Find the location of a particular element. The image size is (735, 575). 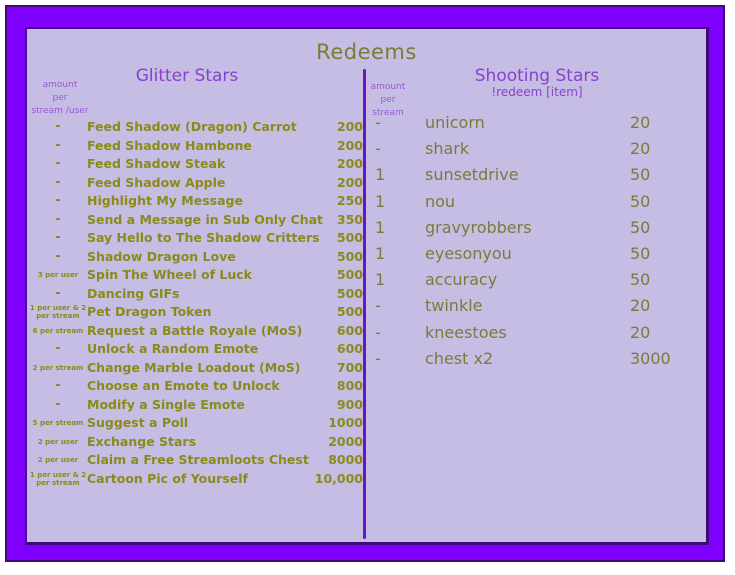

item-cost: 8000 is located at coordinates (345, 459).